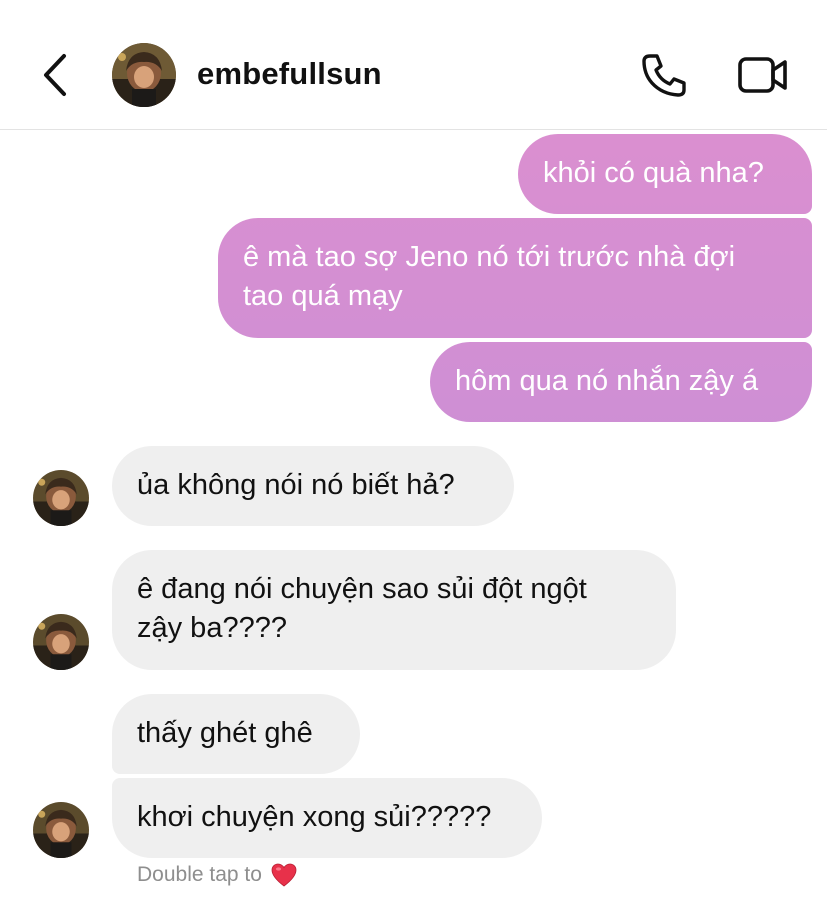  I want to click on back-button, so click(56, 75).